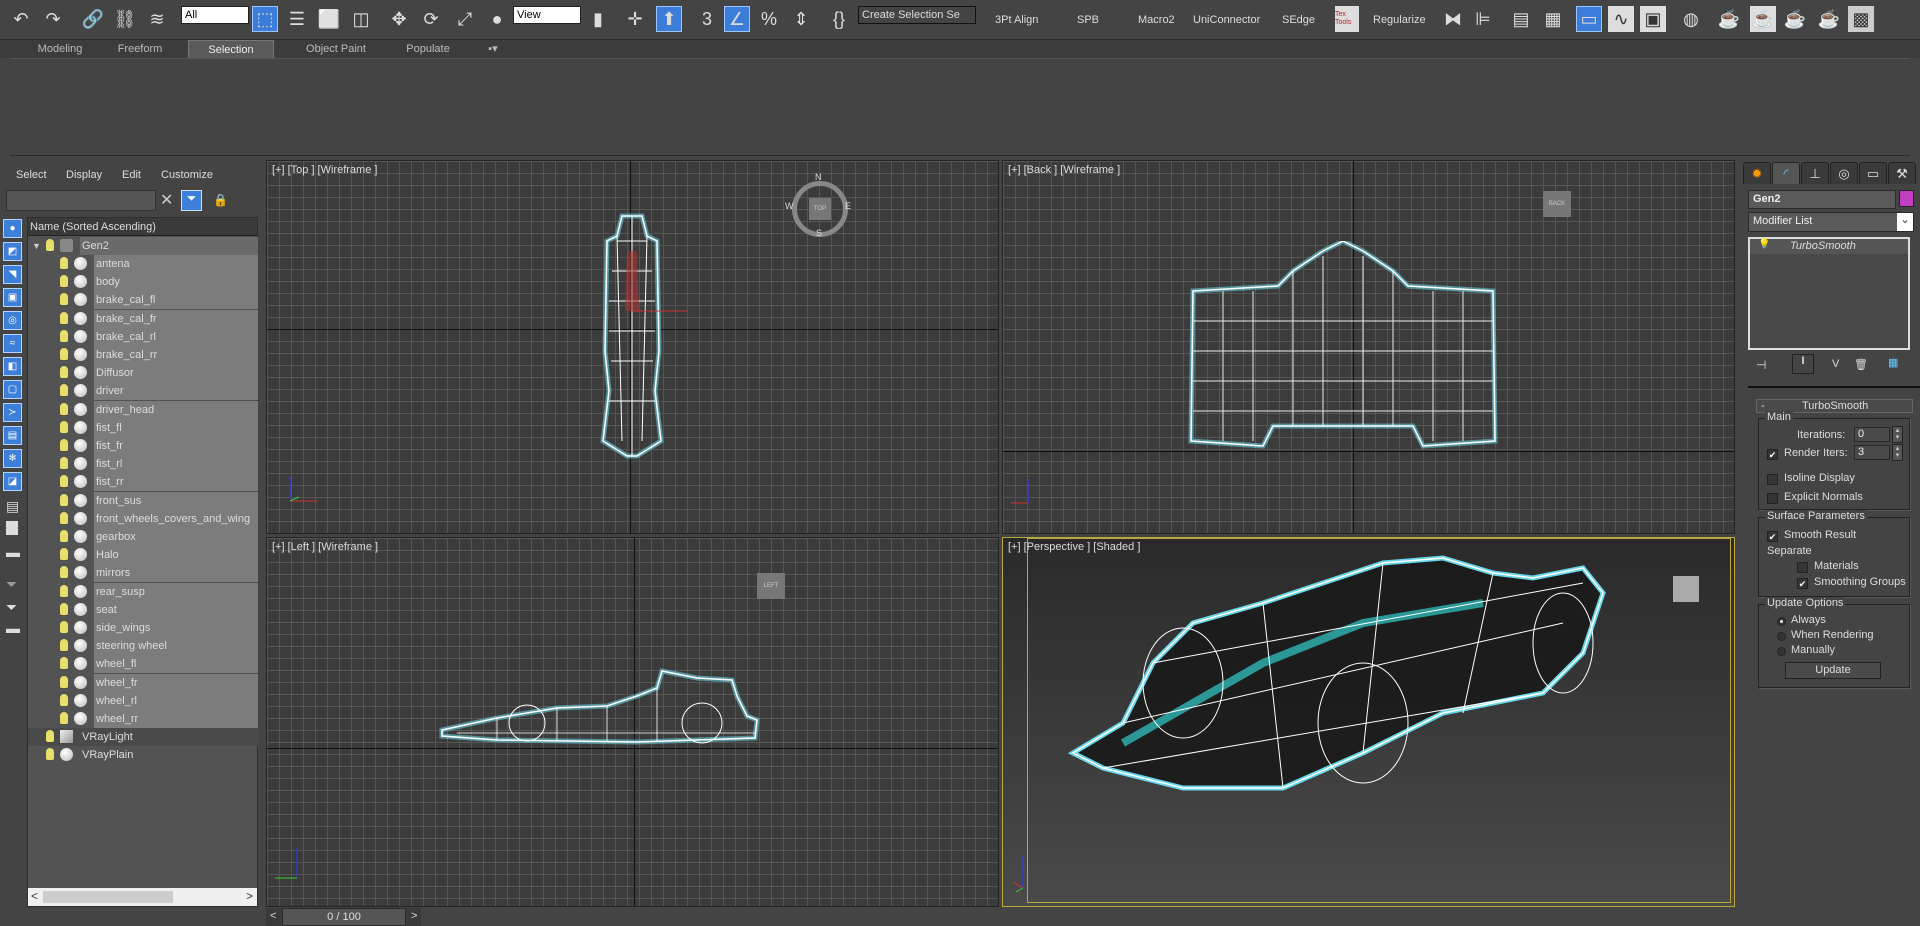 This screenshot has height=926, width=1920. Describe the element at coordinates (1156, 20) in the screenshot. I see `script-macro2: Macro2` at that location.